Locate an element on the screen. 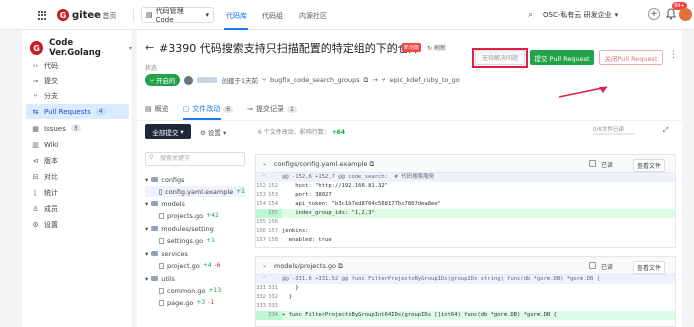 This screenshot has height=327, width=694. pr-tag: 新功能 is located at coordinates (412, 47).